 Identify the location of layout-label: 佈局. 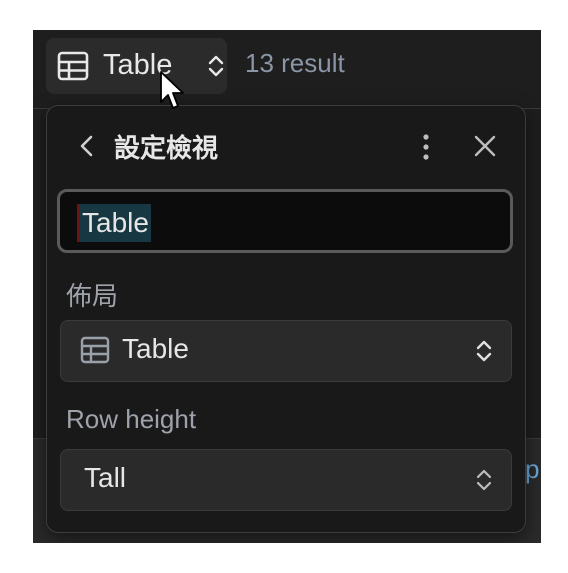
(92, 296).